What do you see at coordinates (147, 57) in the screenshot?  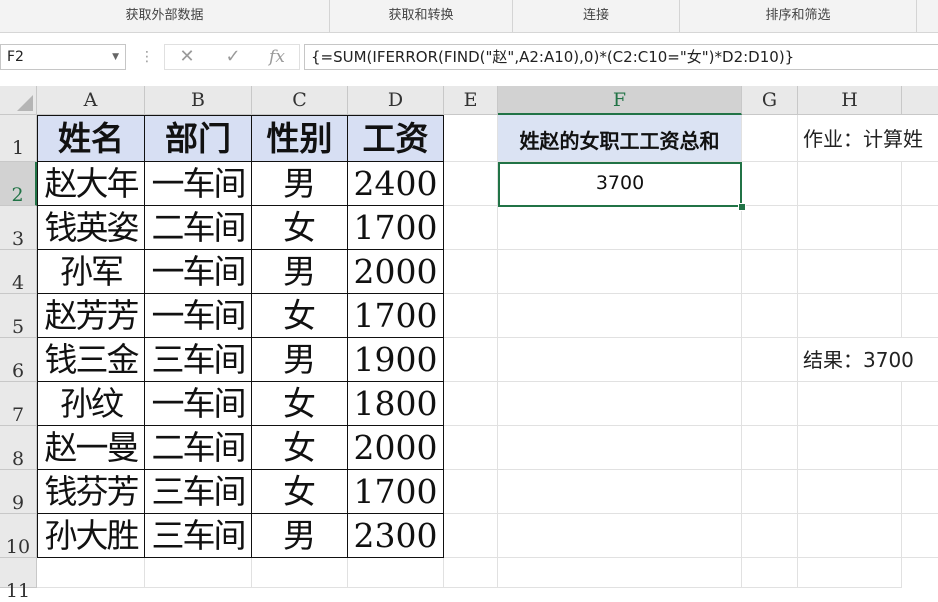 I see `more-options-icon: ⋮` at bounding box center [147, 57].